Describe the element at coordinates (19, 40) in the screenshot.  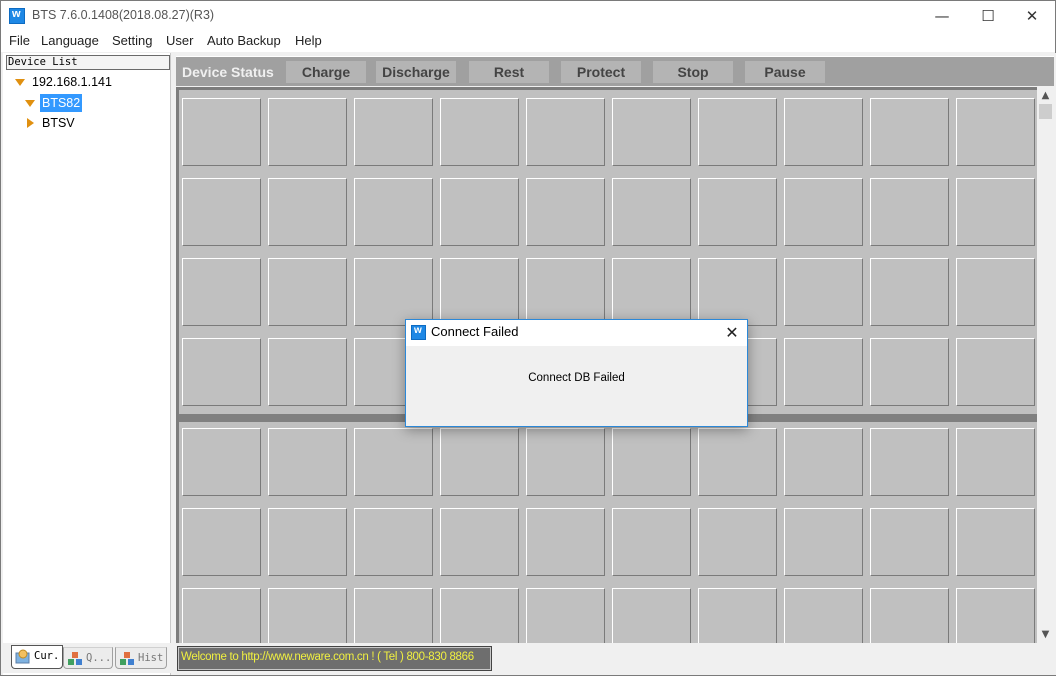
I see `menu-file: File` at that location.